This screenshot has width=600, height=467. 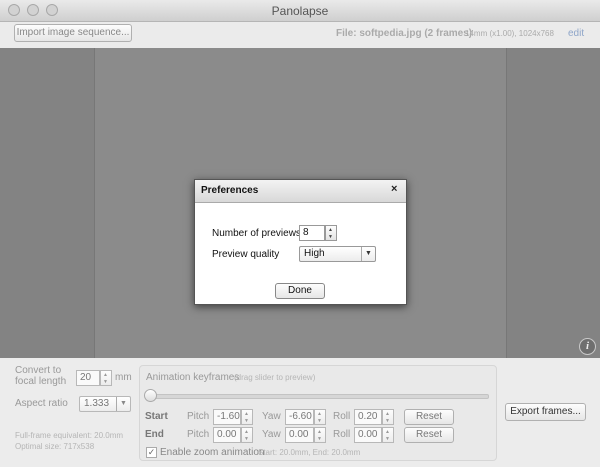 What do you see at coordinates (429, 435) in the screenshot?
I see `end-reset-button: Reset` at bounding box center [429, 435].